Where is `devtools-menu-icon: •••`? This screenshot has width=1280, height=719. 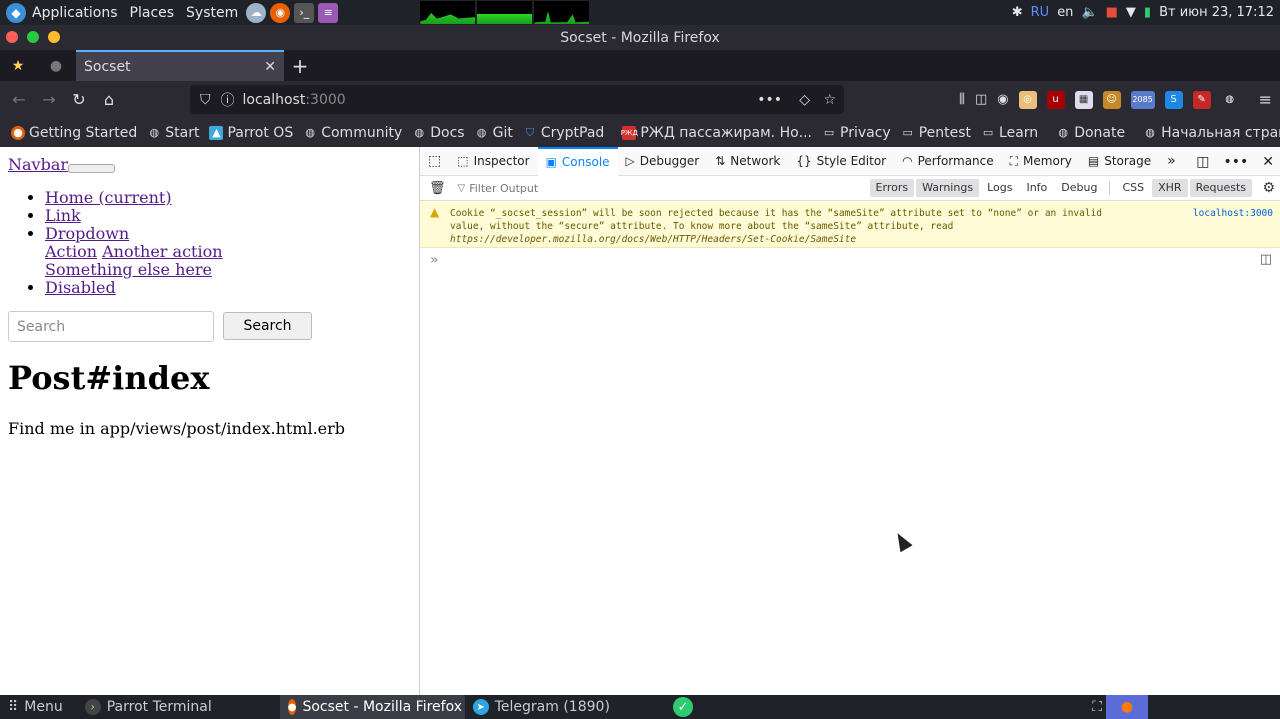
devtools-menu-icon: ••• is located at coordinates (1235, 162).